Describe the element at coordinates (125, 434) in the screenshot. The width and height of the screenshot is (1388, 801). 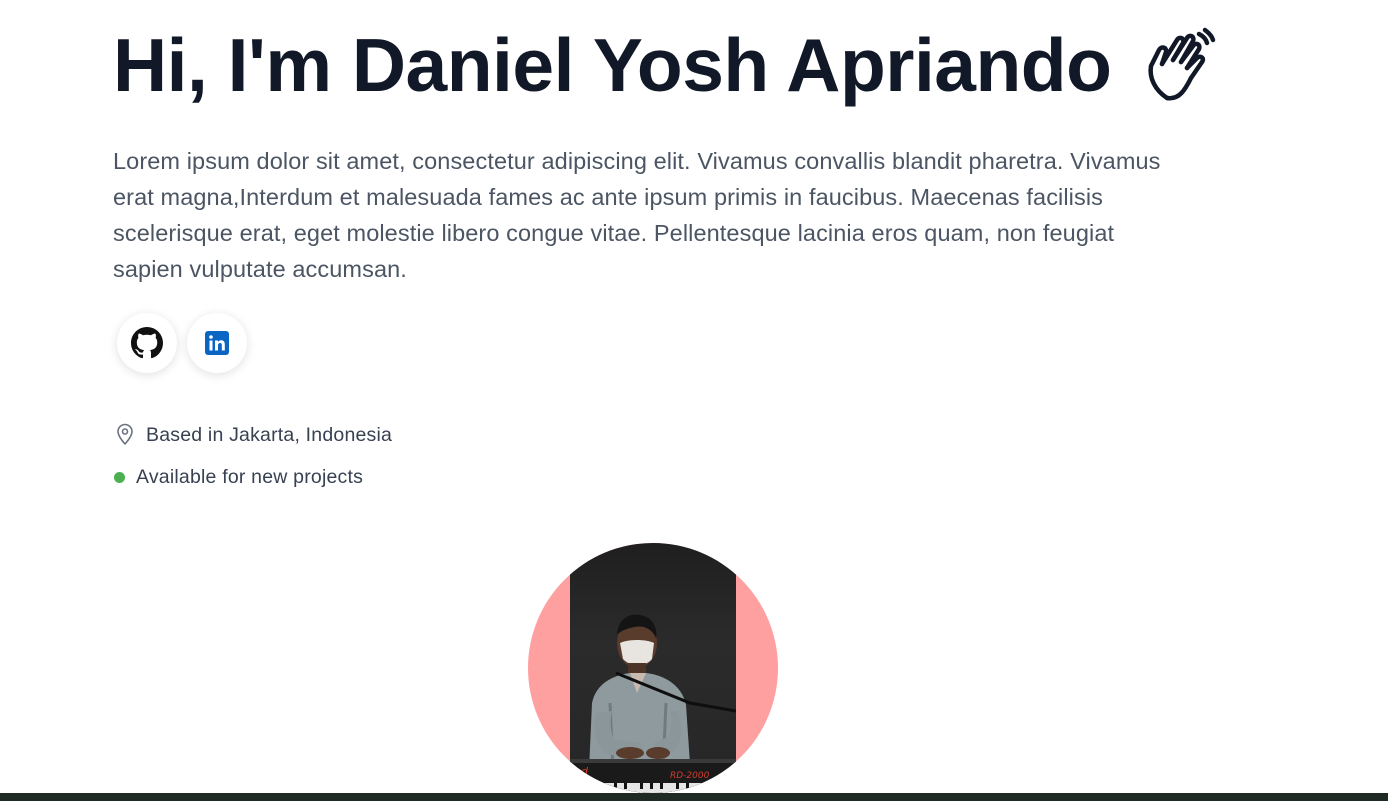
I see `location-pin-icon` at that location.